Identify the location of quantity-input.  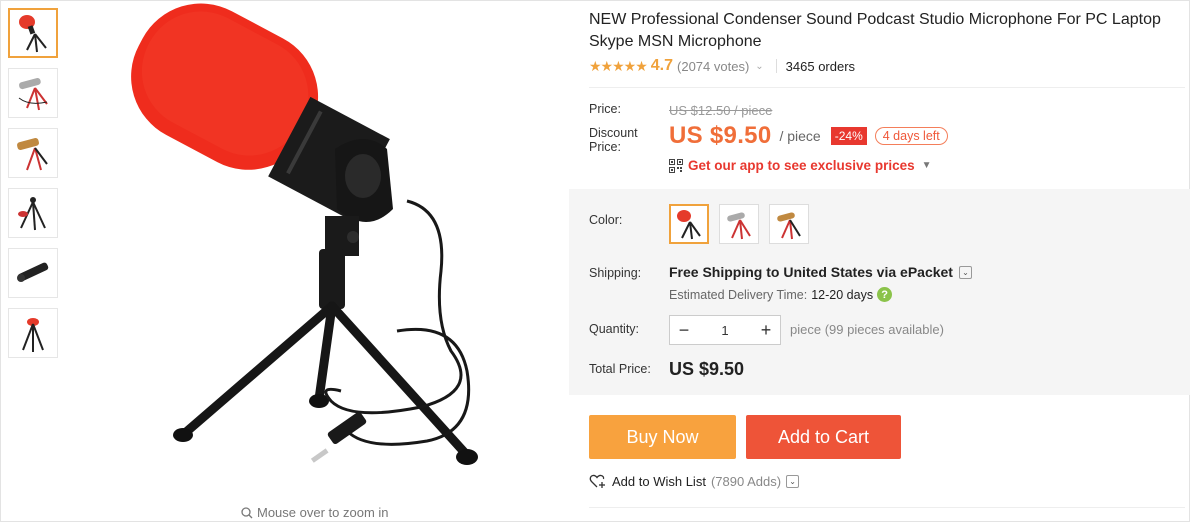
(725, 330).